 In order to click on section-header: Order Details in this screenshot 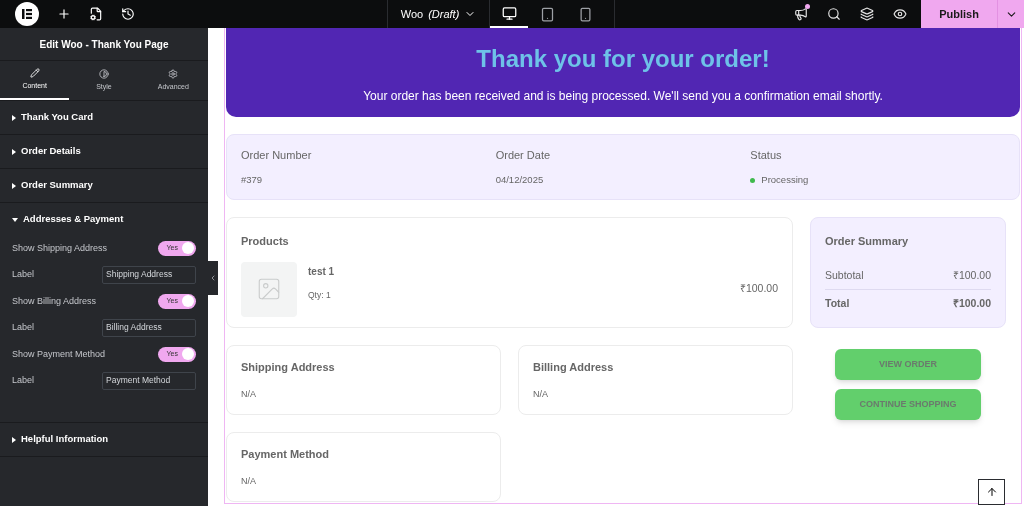, I will do `click(104, 151)`.